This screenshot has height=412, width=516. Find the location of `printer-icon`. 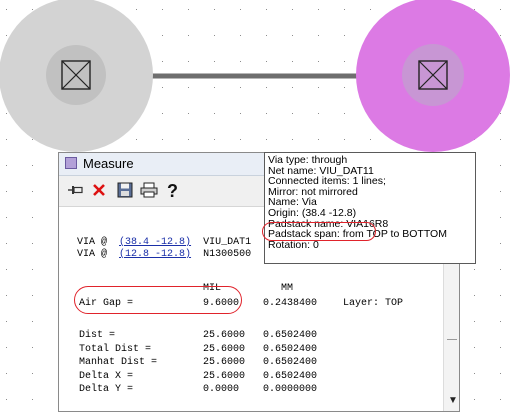

printer-icon is located at coordinates (149, 190).